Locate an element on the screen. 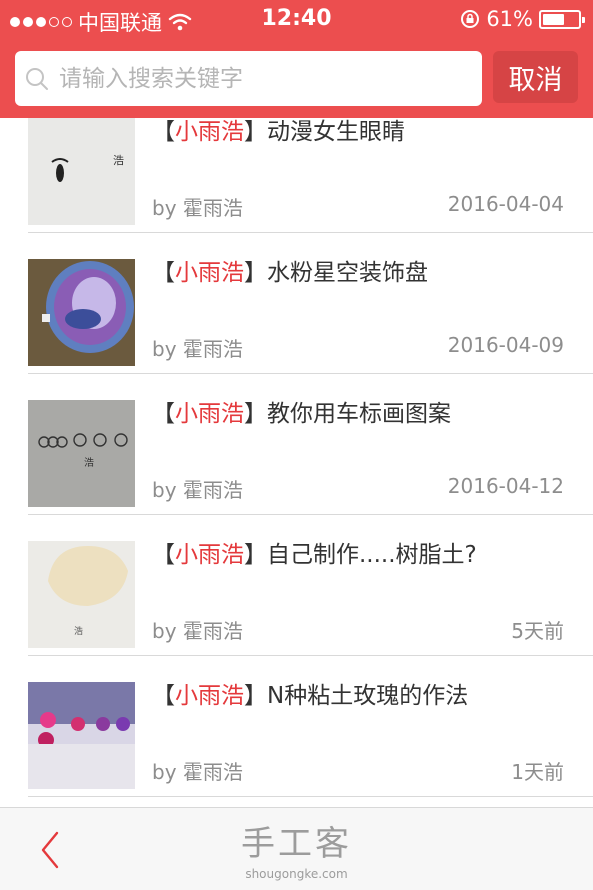  status-right: 61% is located at coordinates (522, 19).